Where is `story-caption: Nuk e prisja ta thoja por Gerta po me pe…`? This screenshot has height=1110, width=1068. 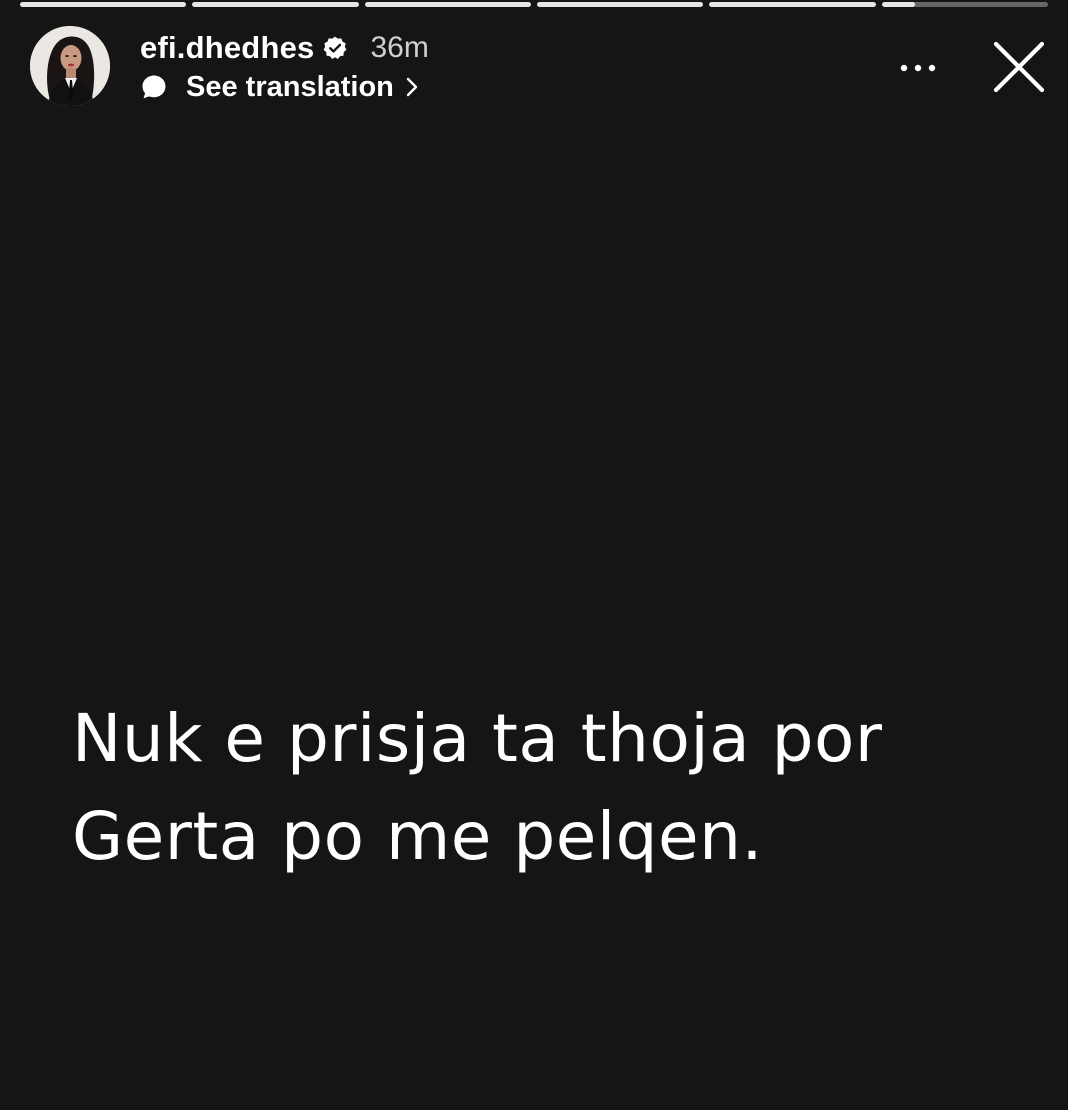
story-caption: Nuk e prisja ta thoja por Gerta po me pe… is located at coordinates (522, 788).